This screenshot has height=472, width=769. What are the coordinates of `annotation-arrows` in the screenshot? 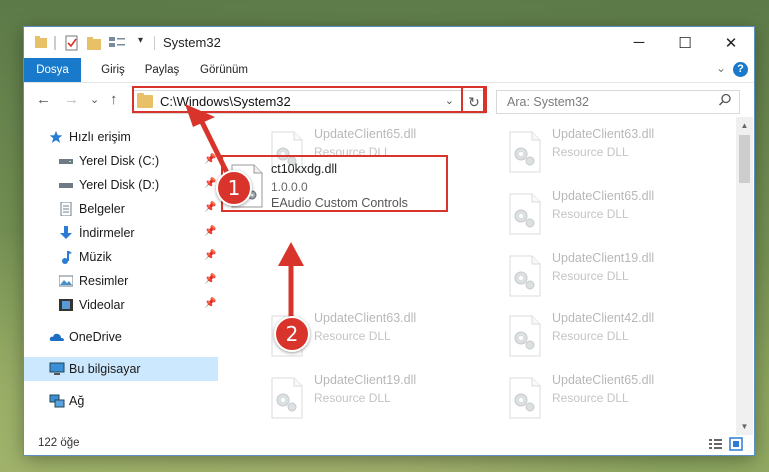 It's located at (244, 214).